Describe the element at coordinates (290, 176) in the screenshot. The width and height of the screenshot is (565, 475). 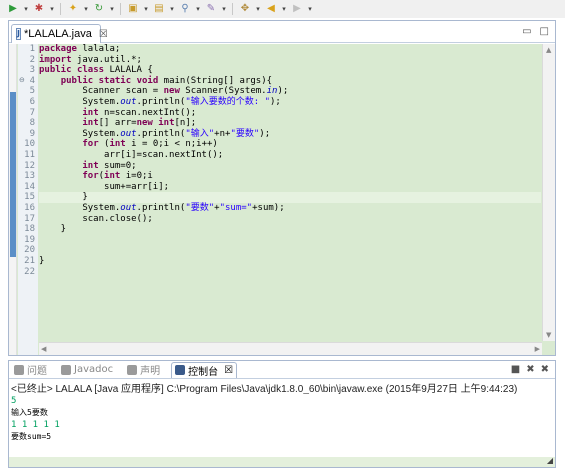
I see `code-line: for(int i=0;i` at that location.